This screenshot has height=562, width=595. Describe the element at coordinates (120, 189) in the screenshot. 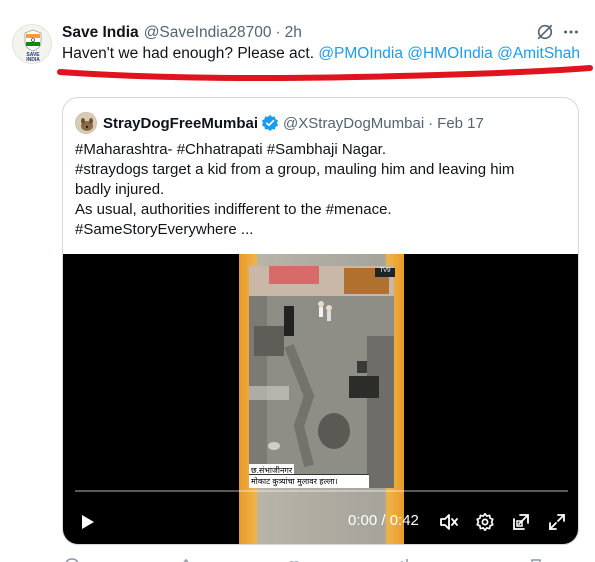

I see `quote-line: badly injured.` at that location.